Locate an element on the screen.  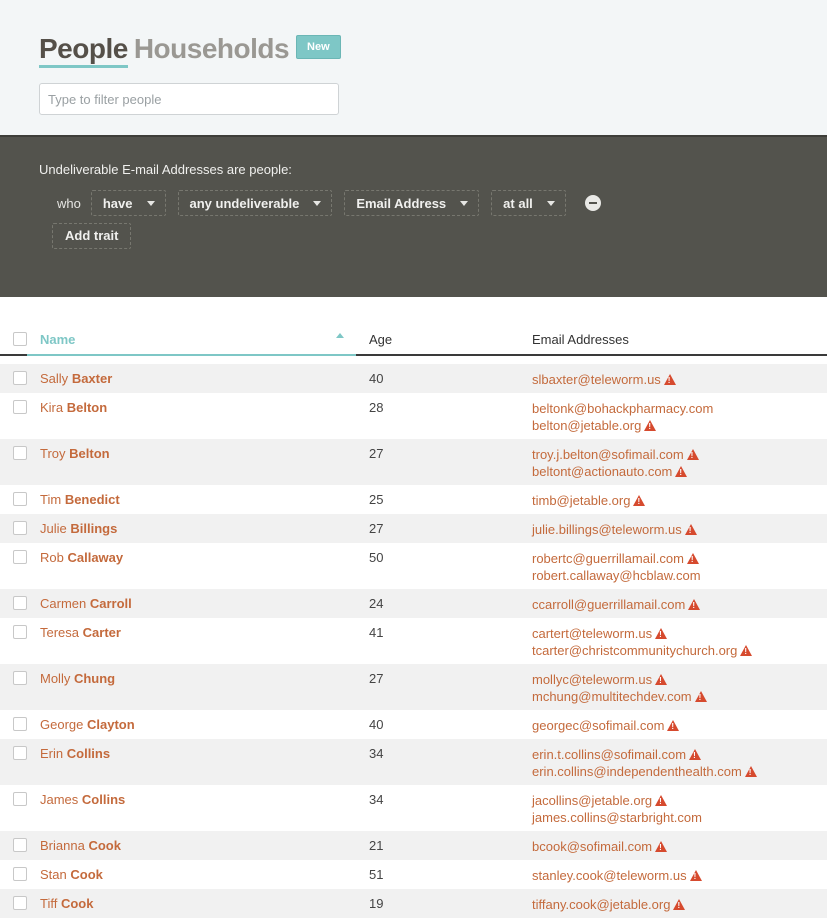
table-row: Tiff Cook 19 tiffany.cook@jetable.org is located at coordinates (413, 903).